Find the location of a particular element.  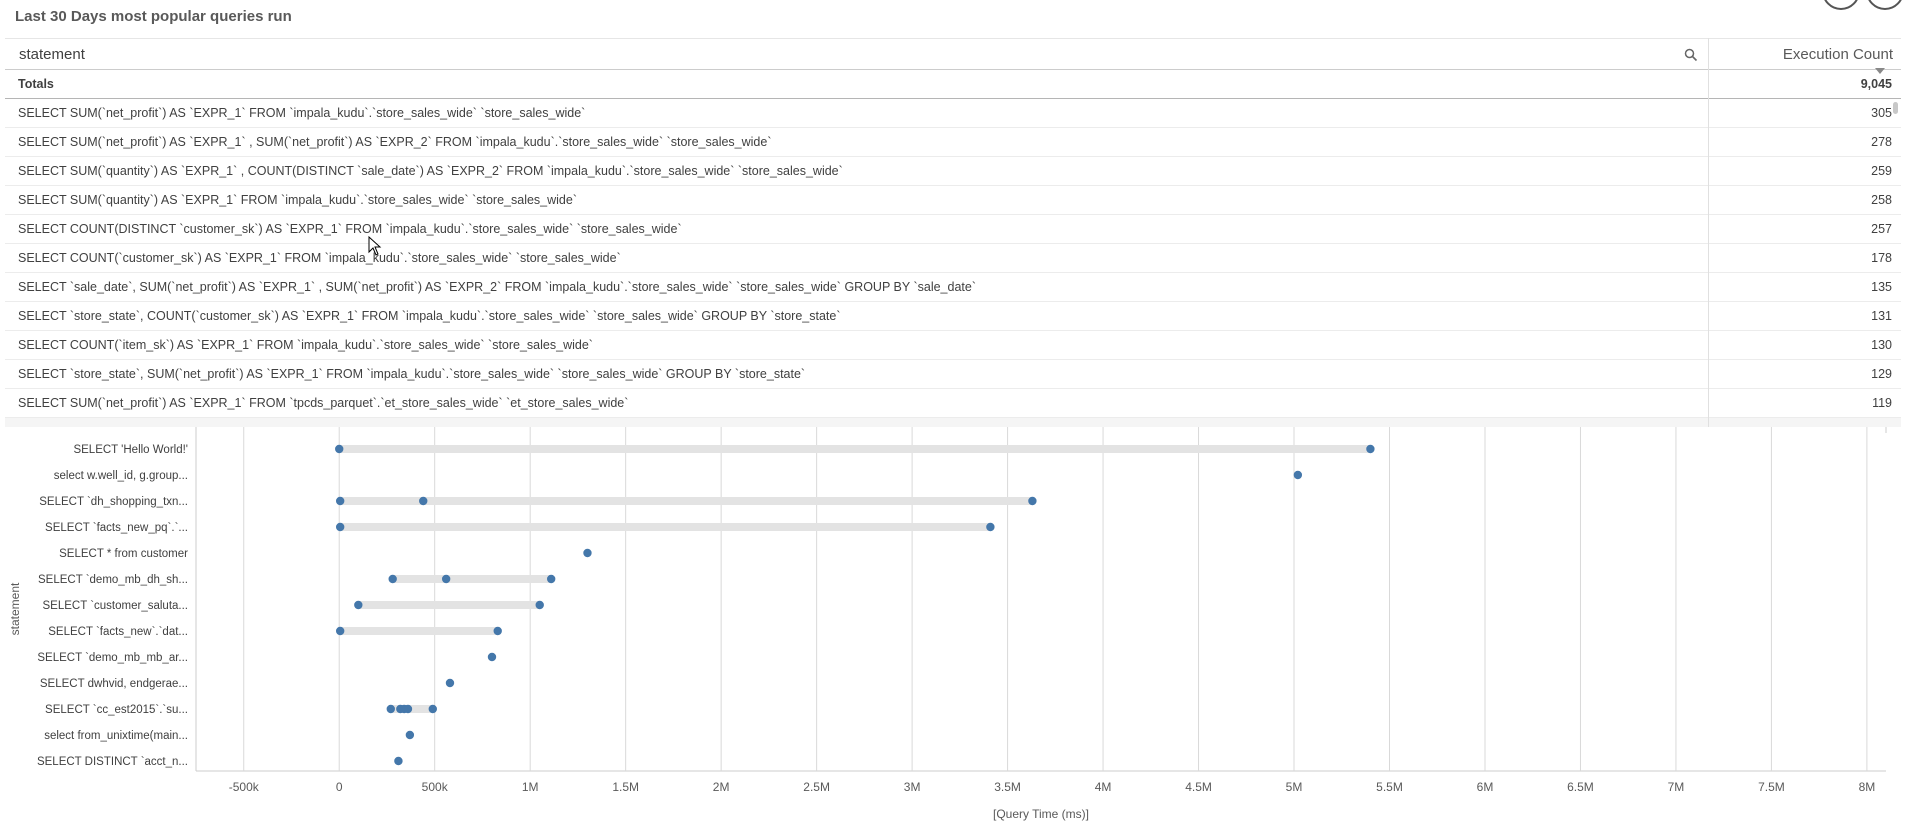

execution-count-cell: 135 is located at coordinates (1881, 287).